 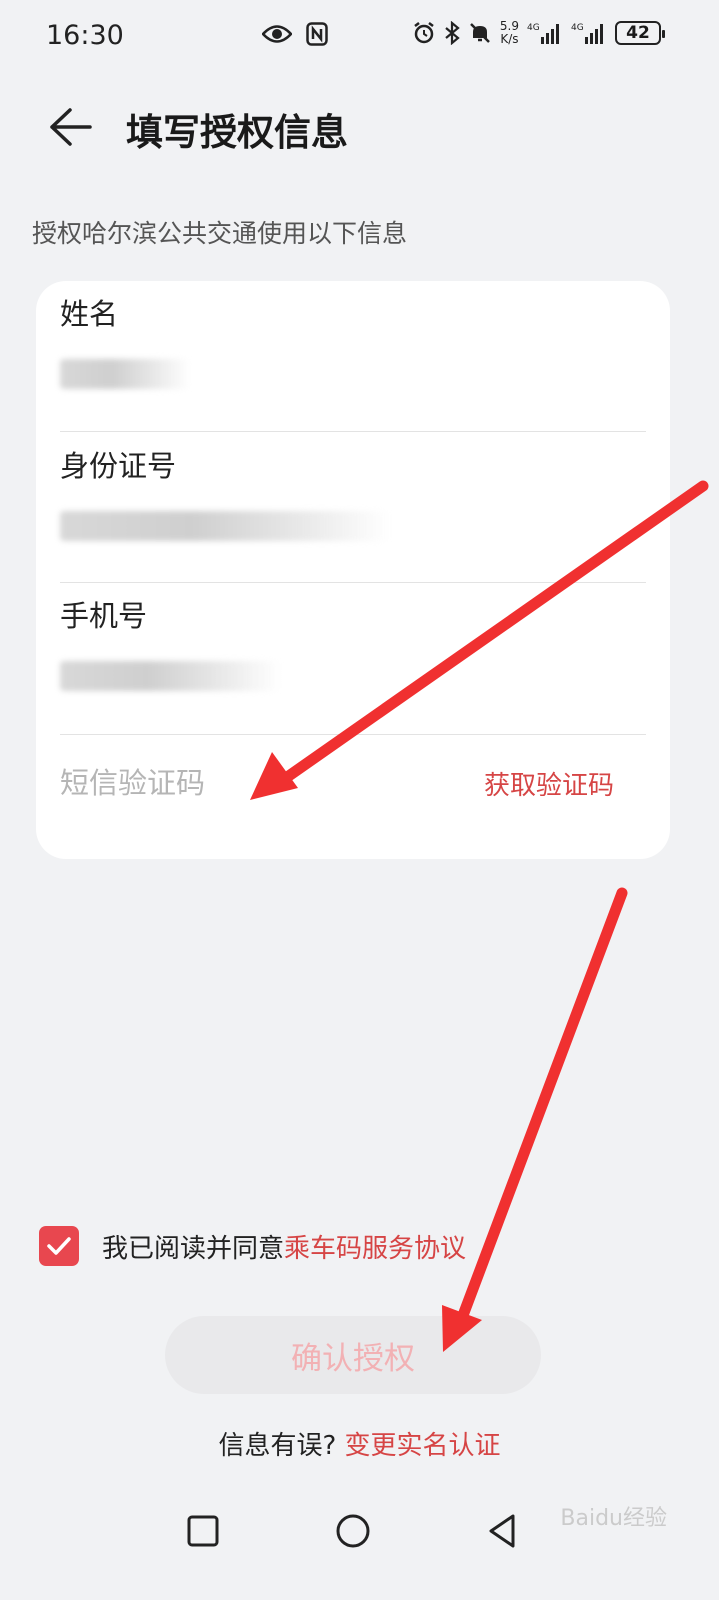 I want to click on bluetooth-icon, so click(x=452, y=33).